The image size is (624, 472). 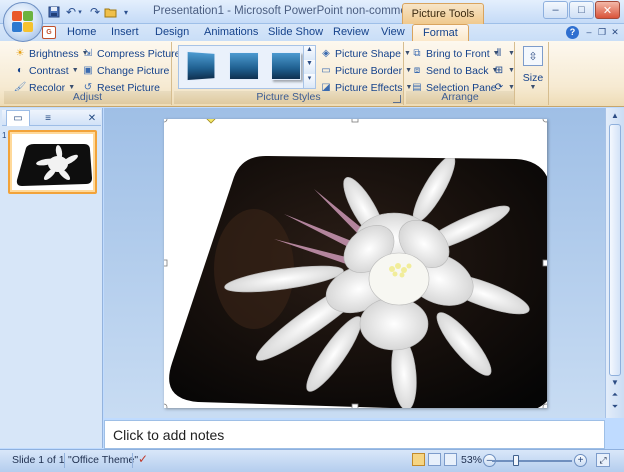 I want to click on ribbon-restore-icon: ❐, so click(x=602, y=32).